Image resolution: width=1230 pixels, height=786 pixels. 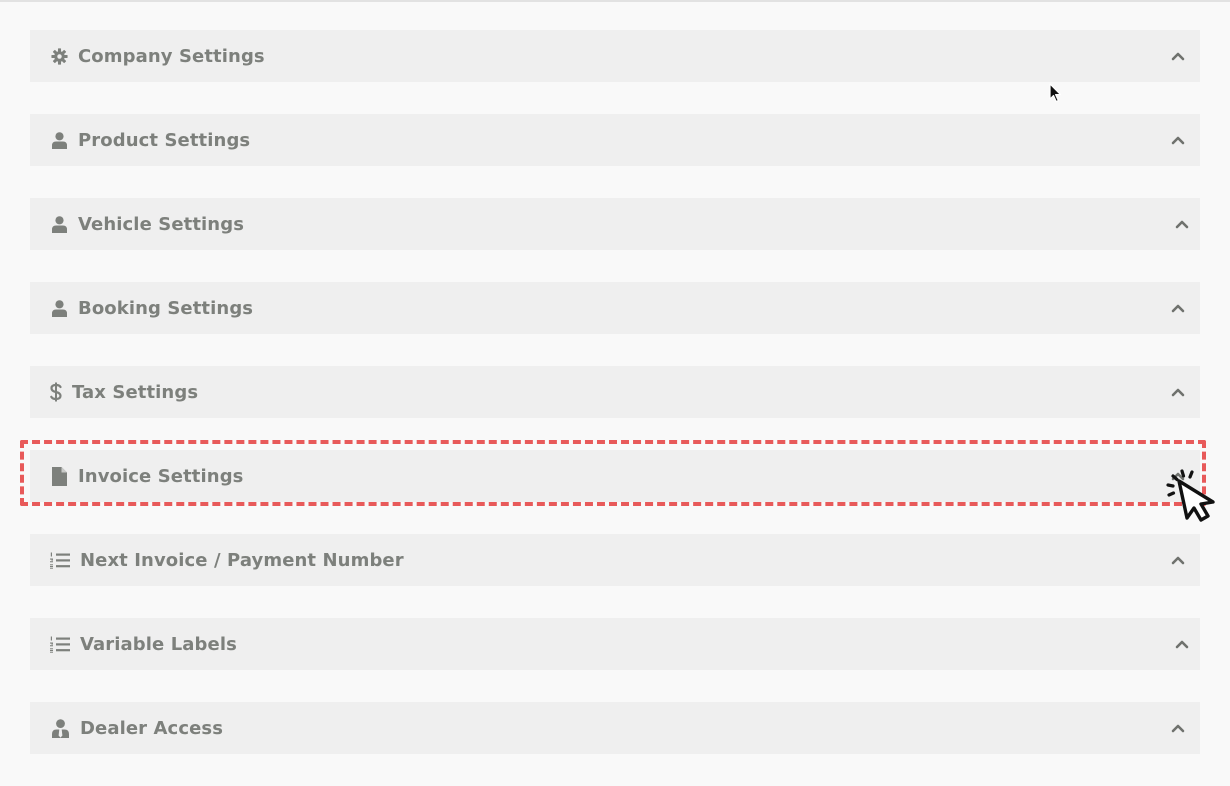 What do you see at coordinates (242, 560) in the screenshot?
I see `panel-label: Next Invoice / Payment Number` at bounding box center [242, 560].